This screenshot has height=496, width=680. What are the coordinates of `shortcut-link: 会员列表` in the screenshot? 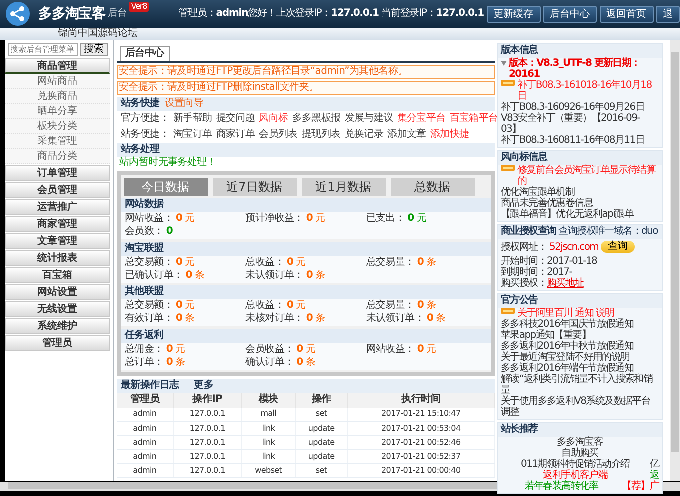 It's located at (278, 135).